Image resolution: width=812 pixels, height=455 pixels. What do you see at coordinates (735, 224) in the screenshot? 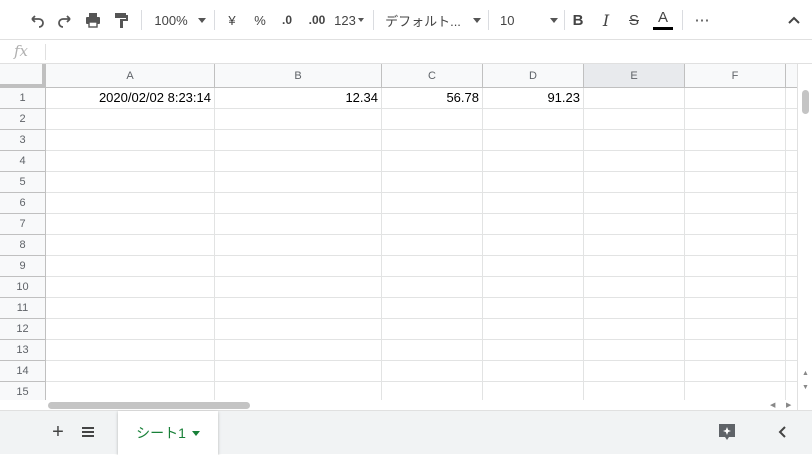
I see `cell-f7` at bounding box center [735, 224].